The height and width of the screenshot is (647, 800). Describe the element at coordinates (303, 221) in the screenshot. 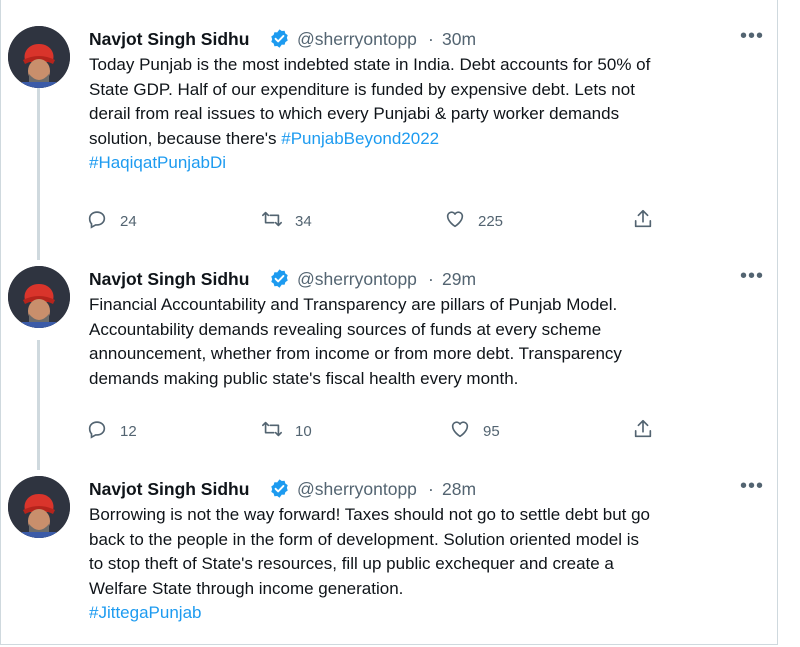

I see `retweet-count: 34` at that location.